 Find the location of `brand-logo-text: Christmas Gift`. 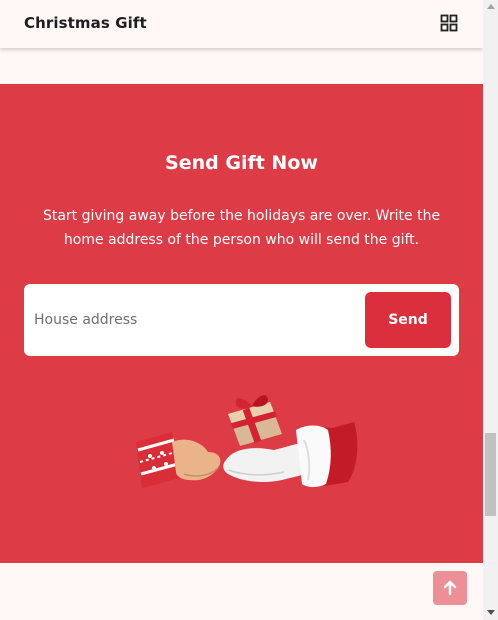

brand-logo-text: Christmas Gift is located at coordinates (85, 23).